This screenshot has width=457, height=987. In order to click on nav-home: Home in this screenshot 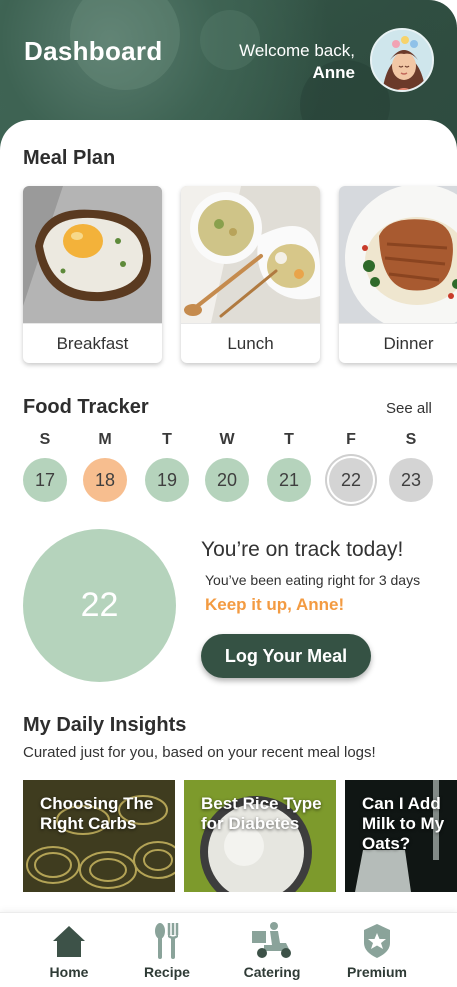, I will do `click(69, 950)`.